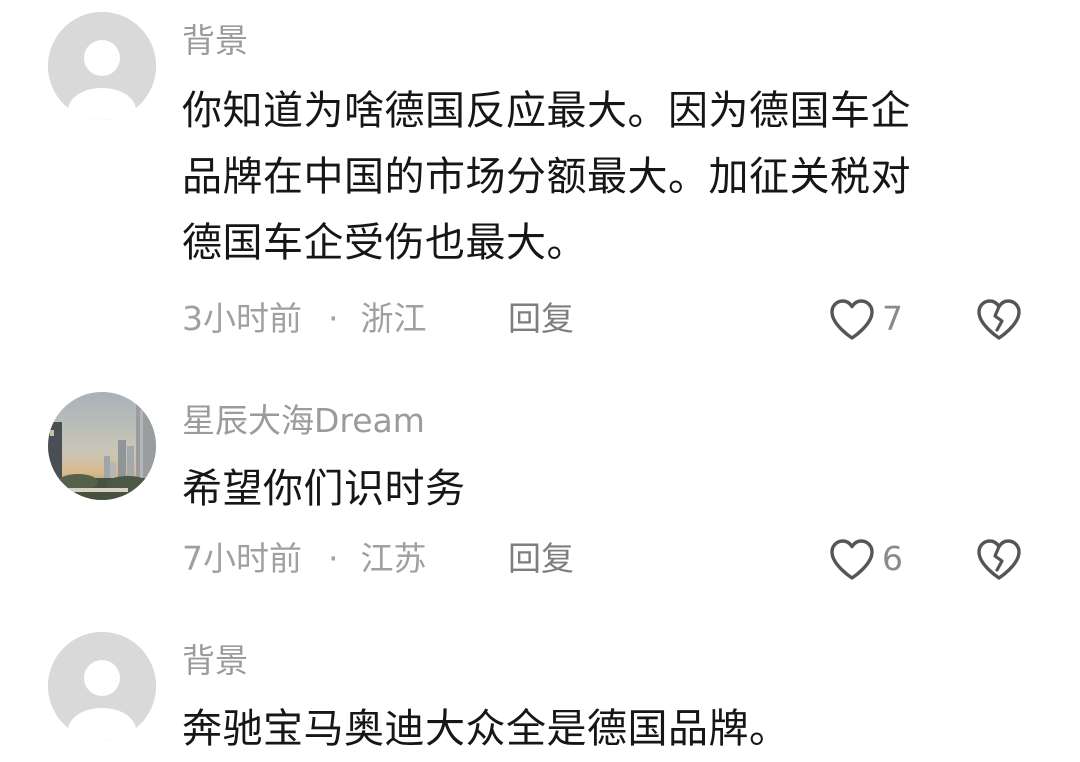 The image size is (1080, 762). I want to click on comment-text-line: 奔驰宝马奥迪大众全是德国品牌。, so click(486, 729).